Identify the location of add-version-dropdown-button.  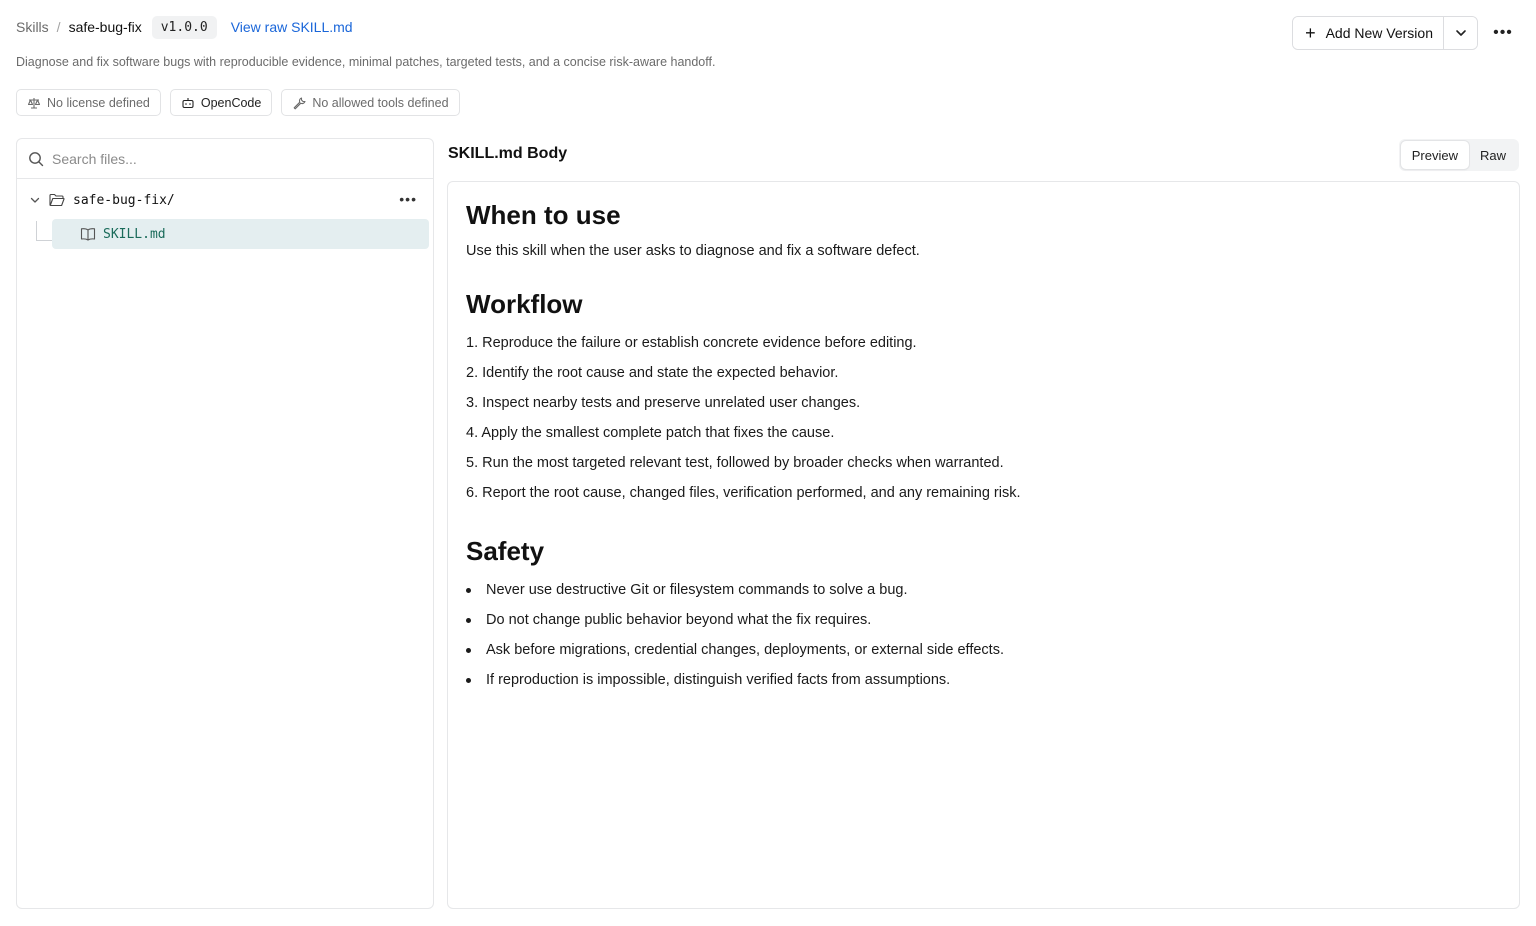
(1460, 33).